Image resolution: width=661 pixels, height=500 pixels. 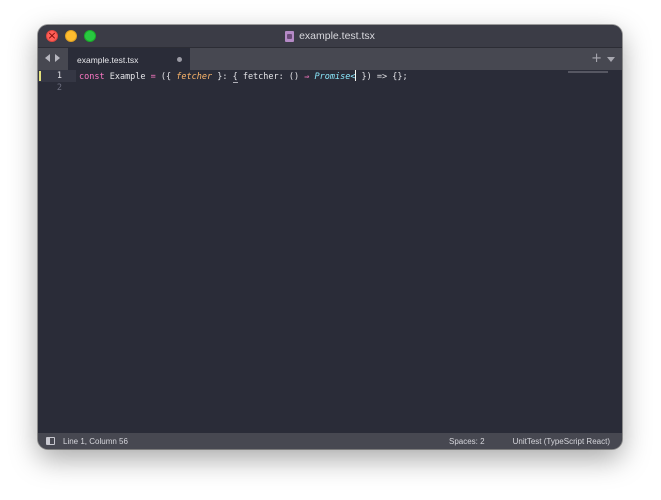 I want to click on maximize-window-button, so click(x=90, y=36).